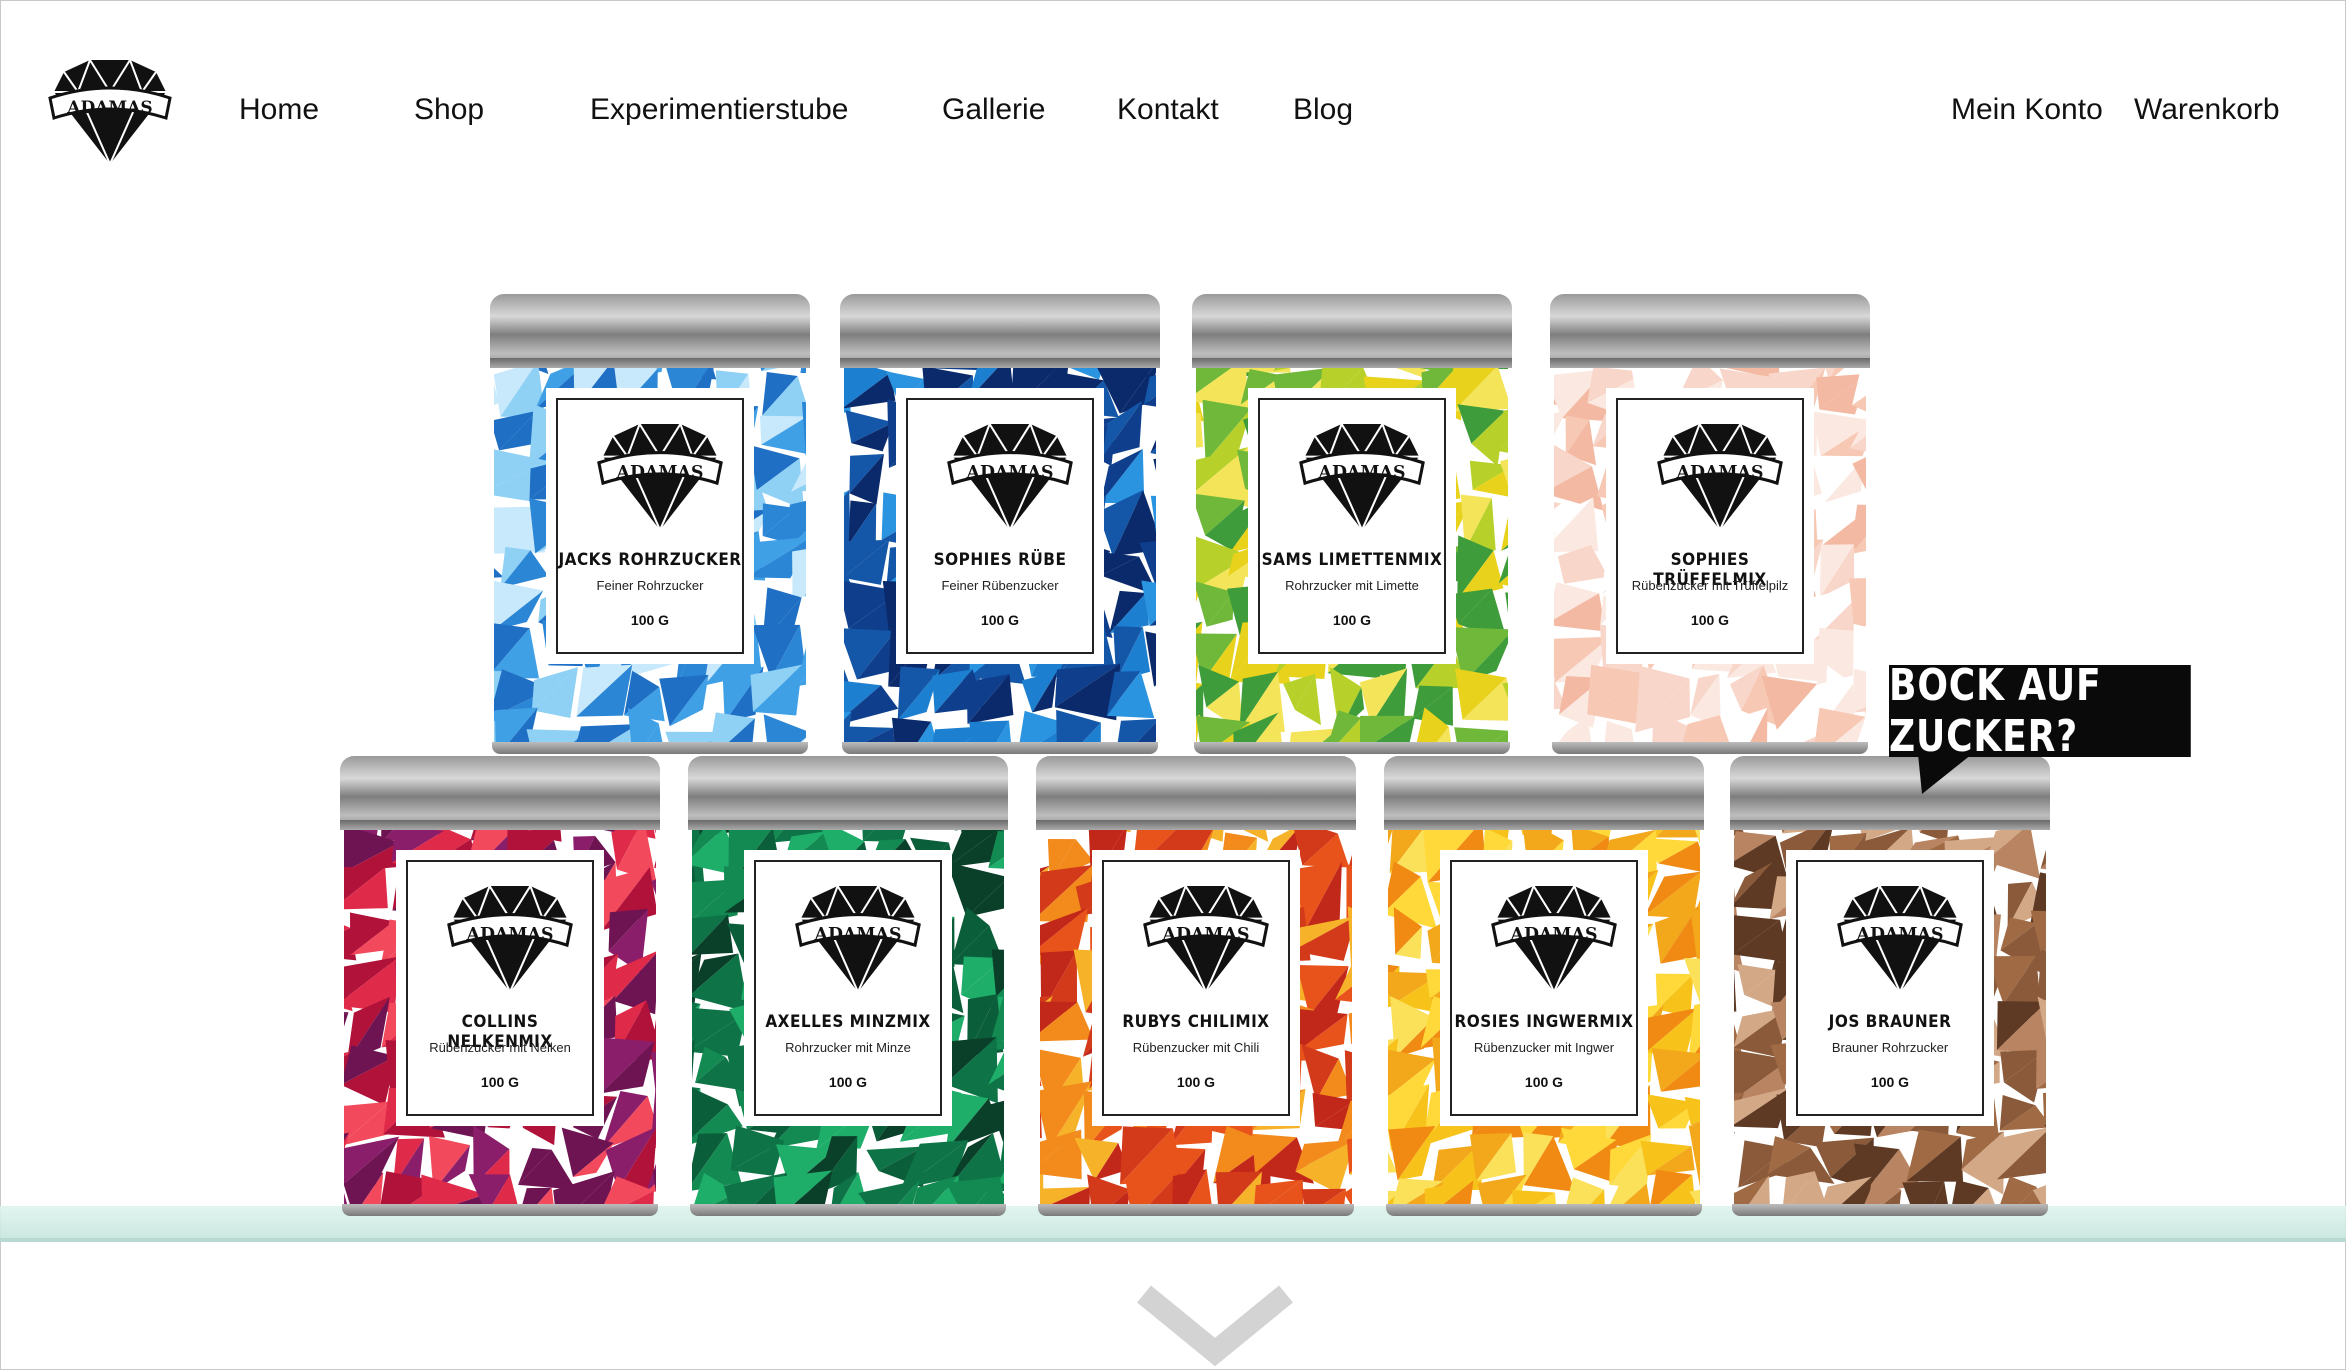  What do you see at coordinates (500, 1047) in the screenshot?
I see `tin-product-description: Rübenzucker mit Nelken` at bounding box center [500, 1047].